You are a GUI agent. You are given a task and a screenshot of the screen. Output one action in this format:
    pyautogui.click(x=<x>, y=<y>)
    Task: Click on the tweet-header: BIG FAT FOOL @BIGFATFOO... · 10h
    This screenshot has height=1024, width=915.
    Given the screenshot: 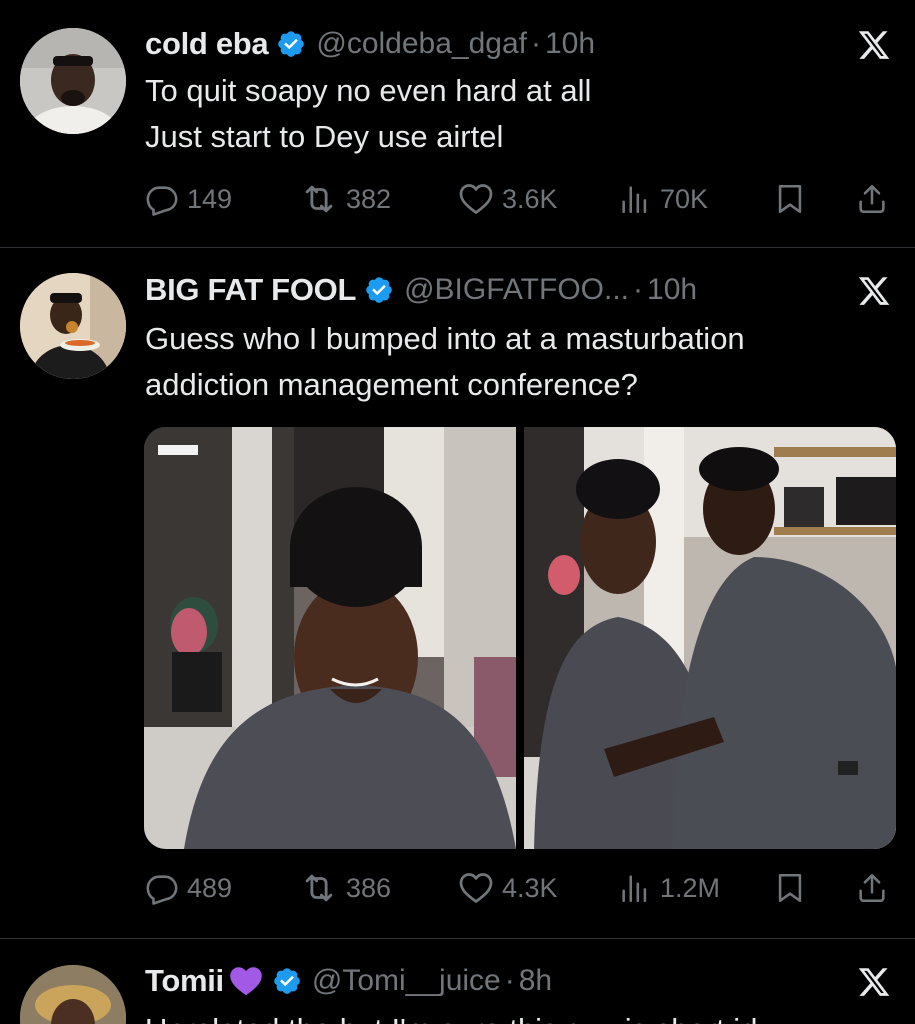 What is the action you would take?
    pyautogui.click(x=421, y=290)
    